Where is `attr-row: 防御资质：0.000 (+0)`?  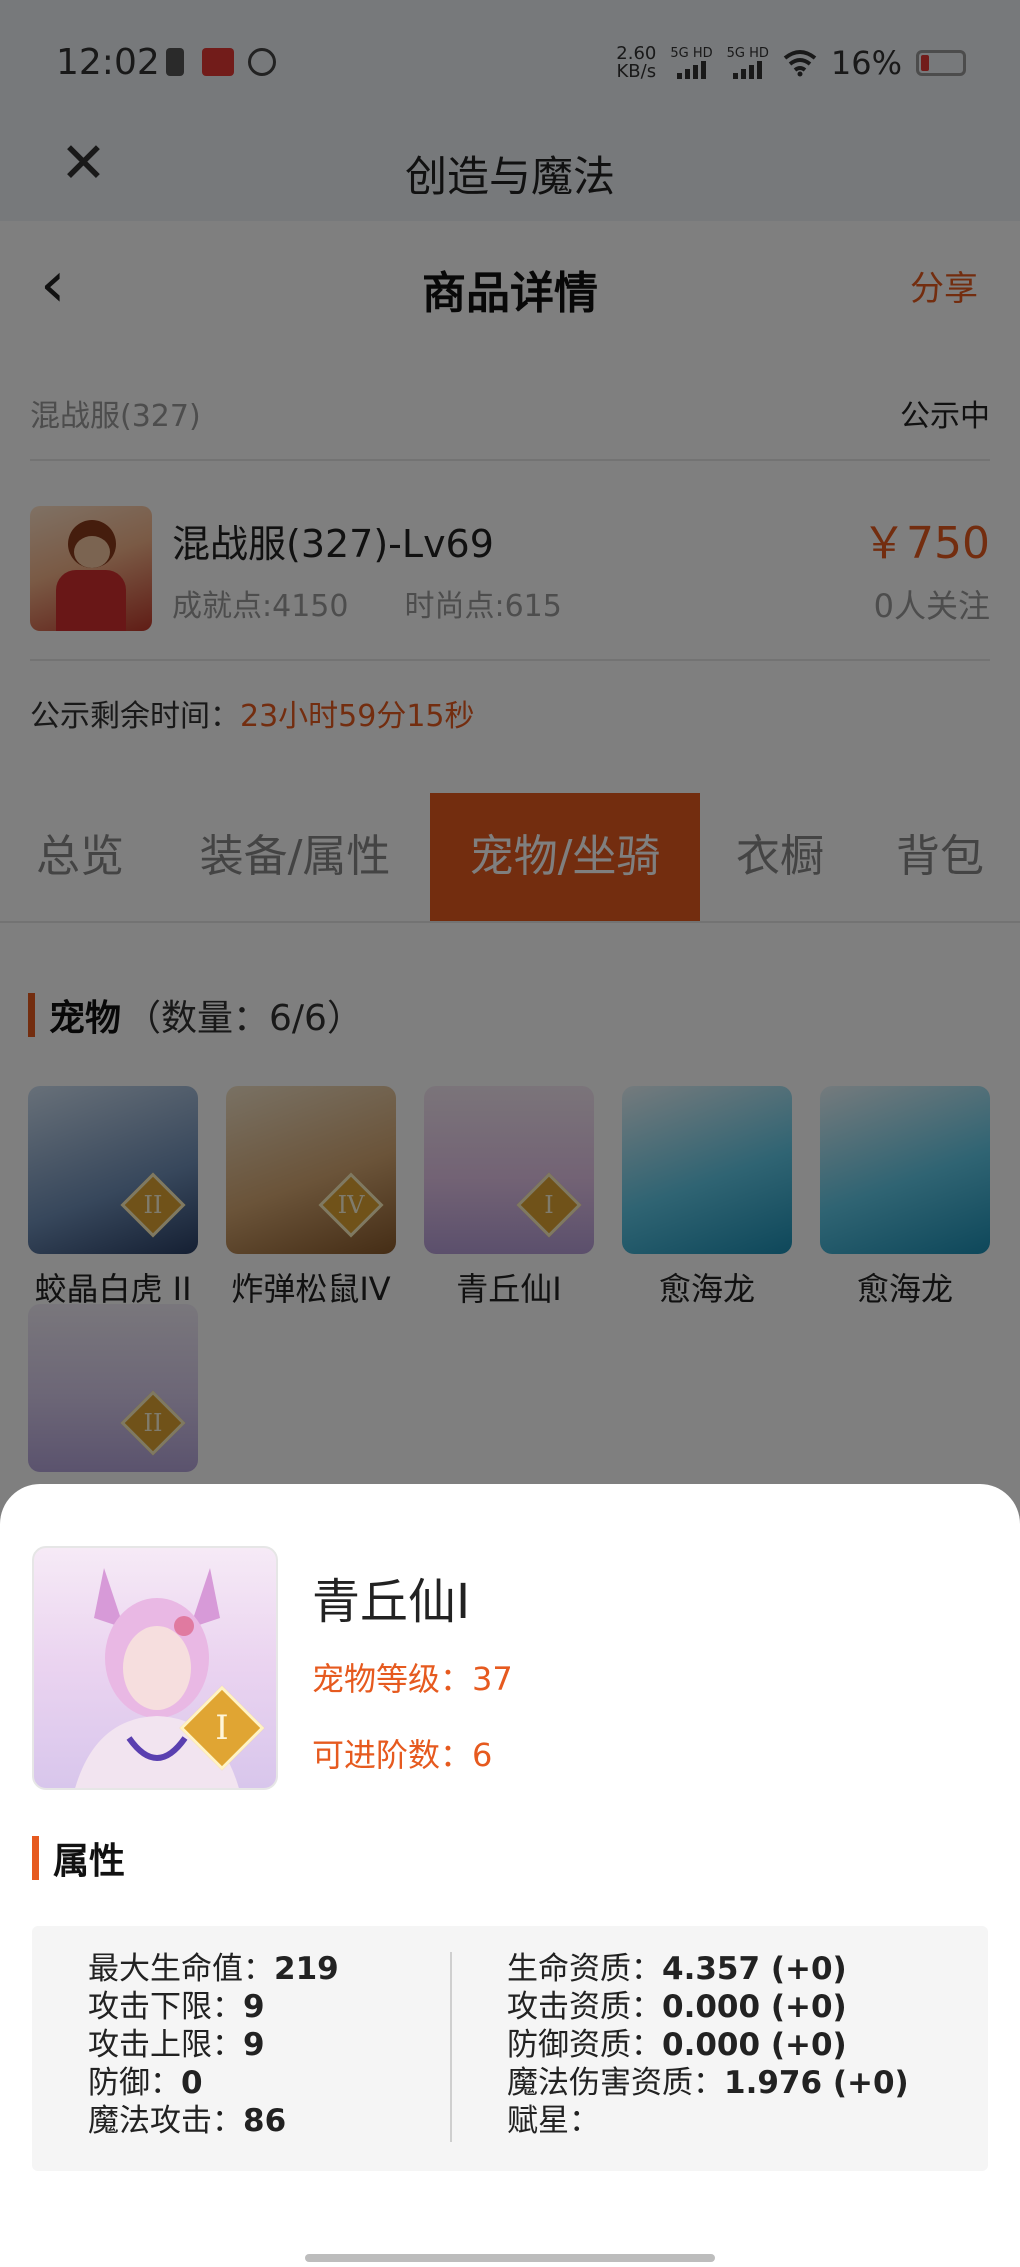 attr-row: 防御资质：0.000 (+0) is located at coordinates (677, 2045).